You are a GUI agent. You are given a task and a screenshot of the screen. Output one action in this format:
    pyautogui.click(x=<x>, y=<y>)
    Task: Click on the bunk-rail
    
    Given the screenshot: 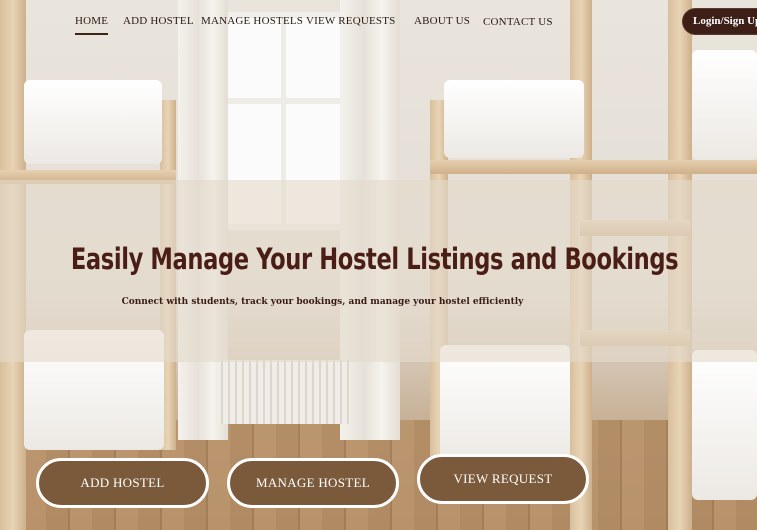 What is the action you would take?
    pyautogui.click(x=593, y=167)
    